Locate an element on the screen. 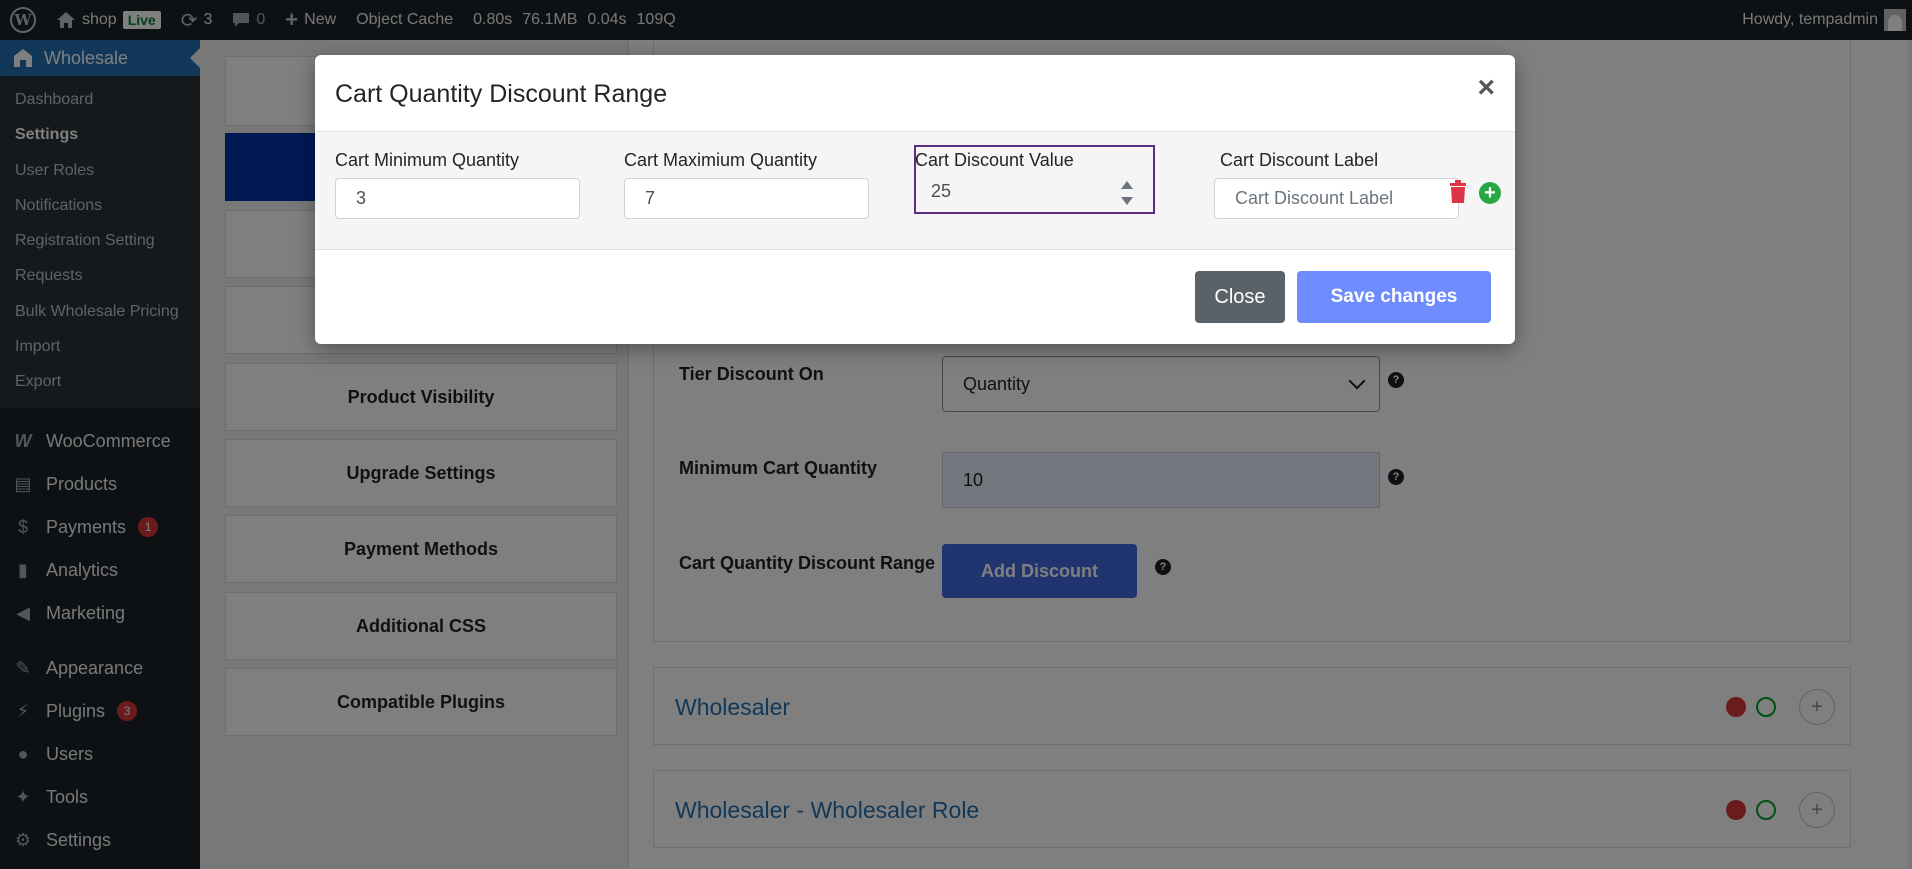 The height and width of the screenshot is (869, 1912). save-changes-button: Save changes is located at coordinates (1394, 297).